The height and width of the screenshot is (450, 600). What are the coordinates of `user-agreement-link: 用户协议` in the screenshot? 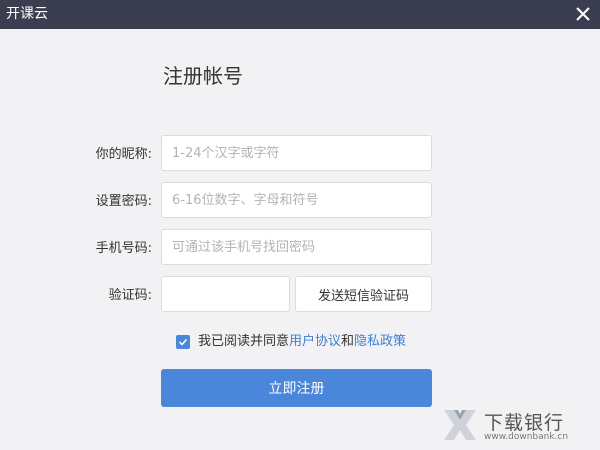 It's located at (315, 342).